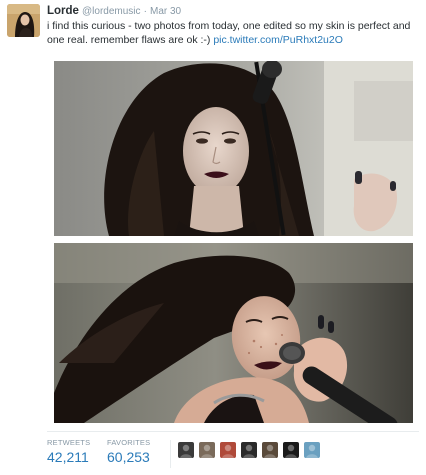  I want to click on author-name: Lorde, so click(63, 11).